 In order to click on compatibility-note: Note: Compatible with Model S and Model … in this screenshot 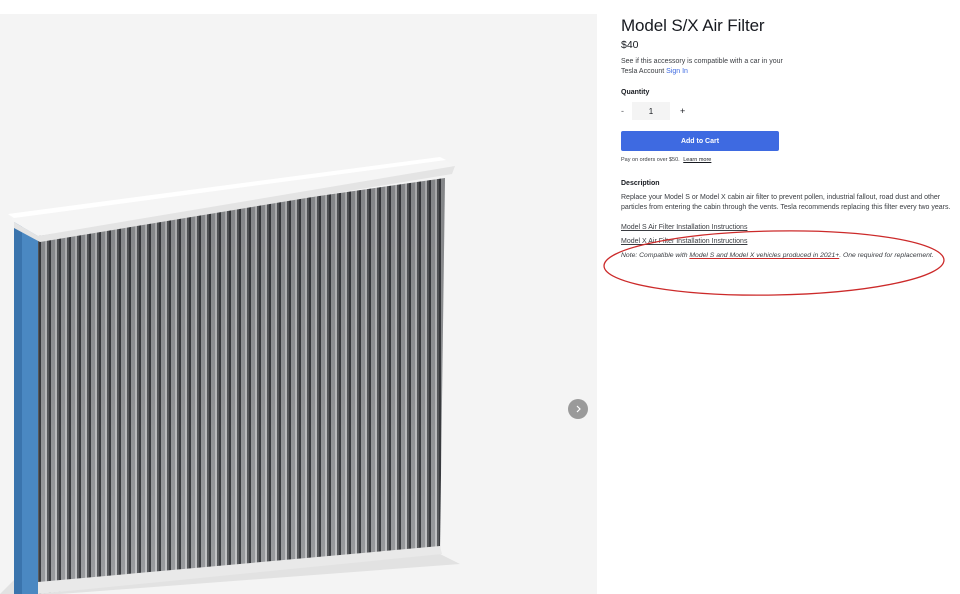, I will do `click(788, 255)`.